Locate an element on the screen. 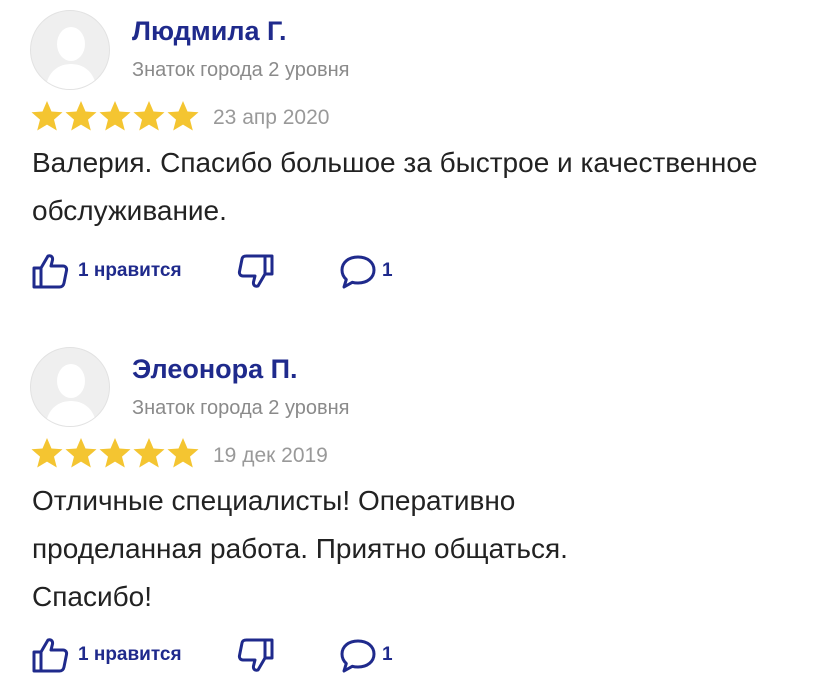  review-author: Элеонора П. is located at coordinates (215, 369).